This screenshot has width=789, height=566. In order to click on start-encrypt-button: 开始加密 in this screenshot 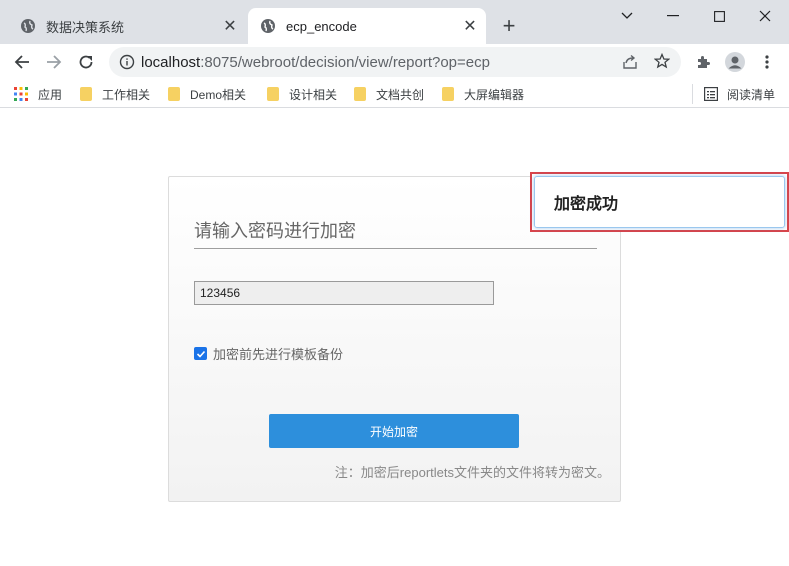, I will do `click(394, 431)`.